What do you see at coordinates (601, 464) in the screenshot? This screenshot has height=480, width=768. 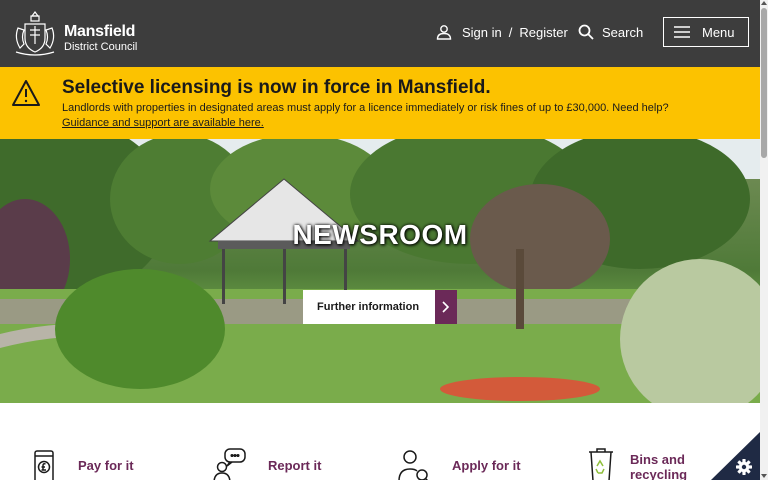 I see `recycling-bin-icon` at bounding box center [601, 464].